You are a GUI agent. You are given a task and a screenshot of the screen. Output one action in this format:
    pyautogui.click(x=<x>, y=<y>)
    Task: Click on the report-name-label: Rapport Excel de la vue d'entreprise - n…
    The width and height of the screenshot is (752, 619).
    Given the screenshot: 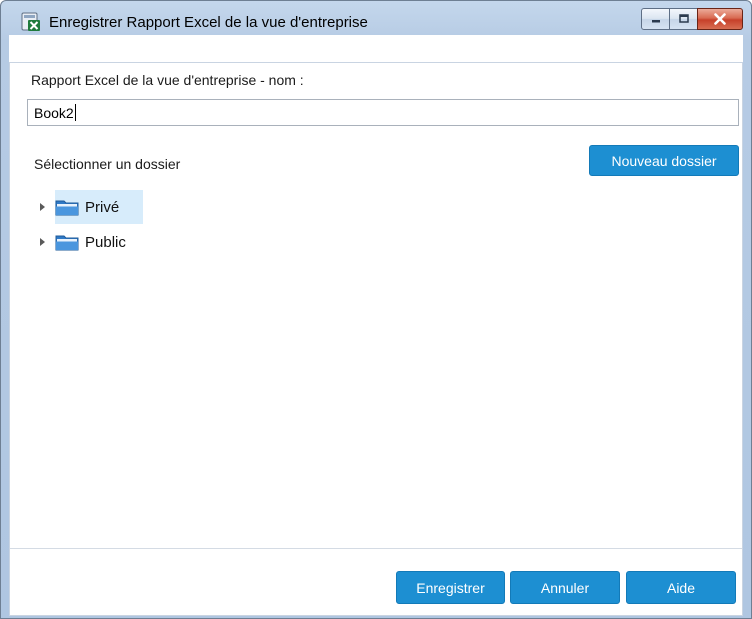 What is the action you would take?
    pyautogui.click(x=167, y=80)
    